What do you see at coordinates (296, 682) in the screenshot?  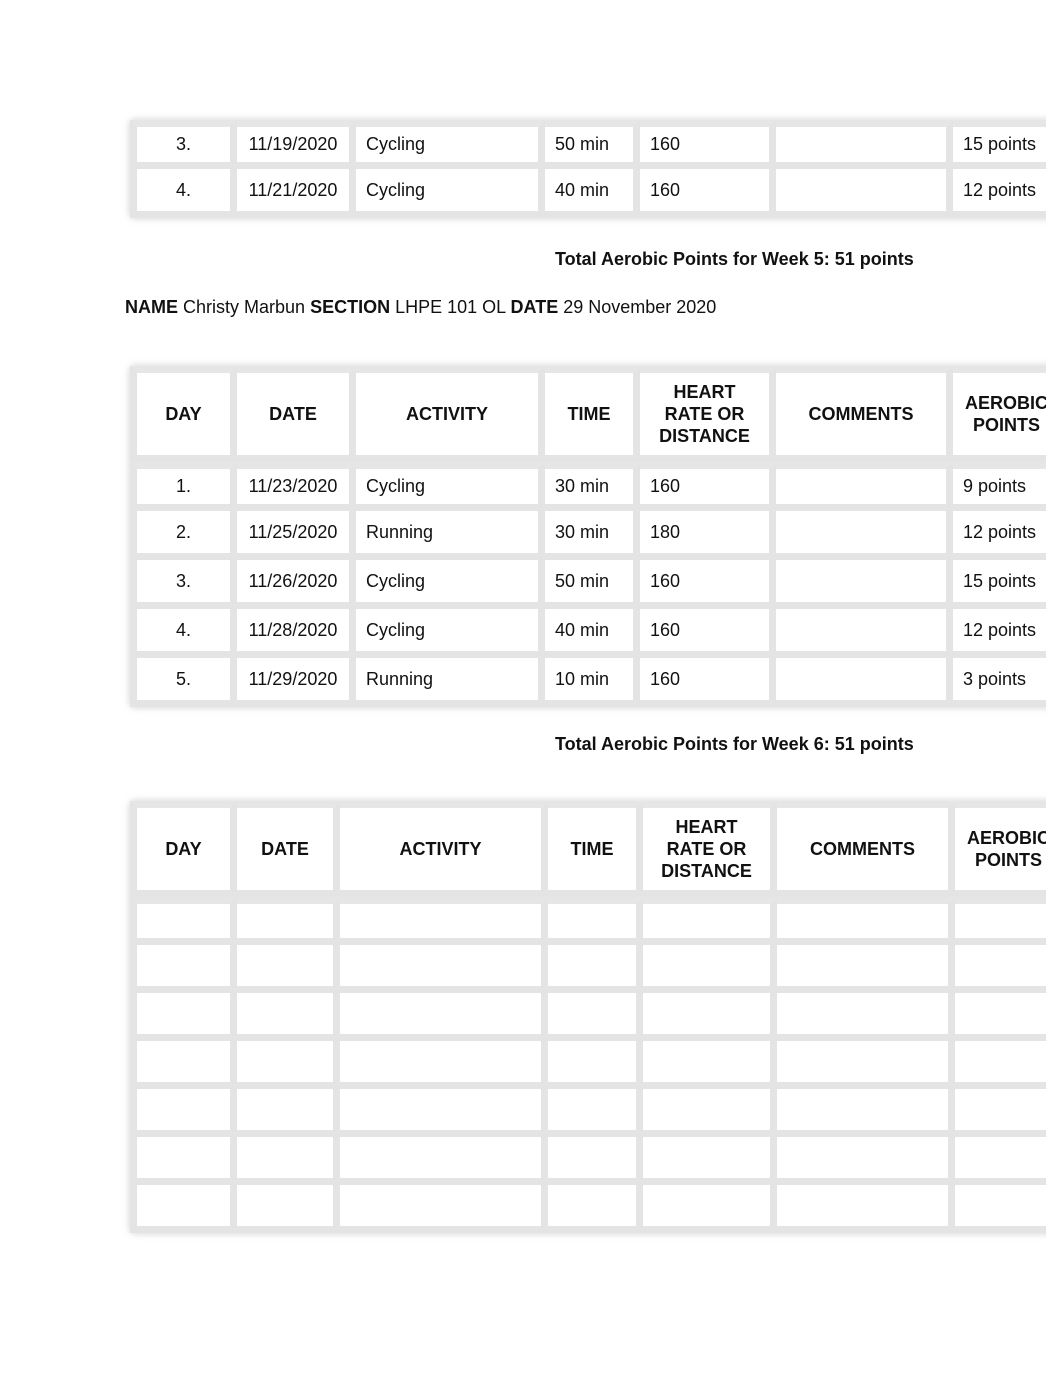 I see `cell-date: 11/29/2020` at bounding box center [296, 682].